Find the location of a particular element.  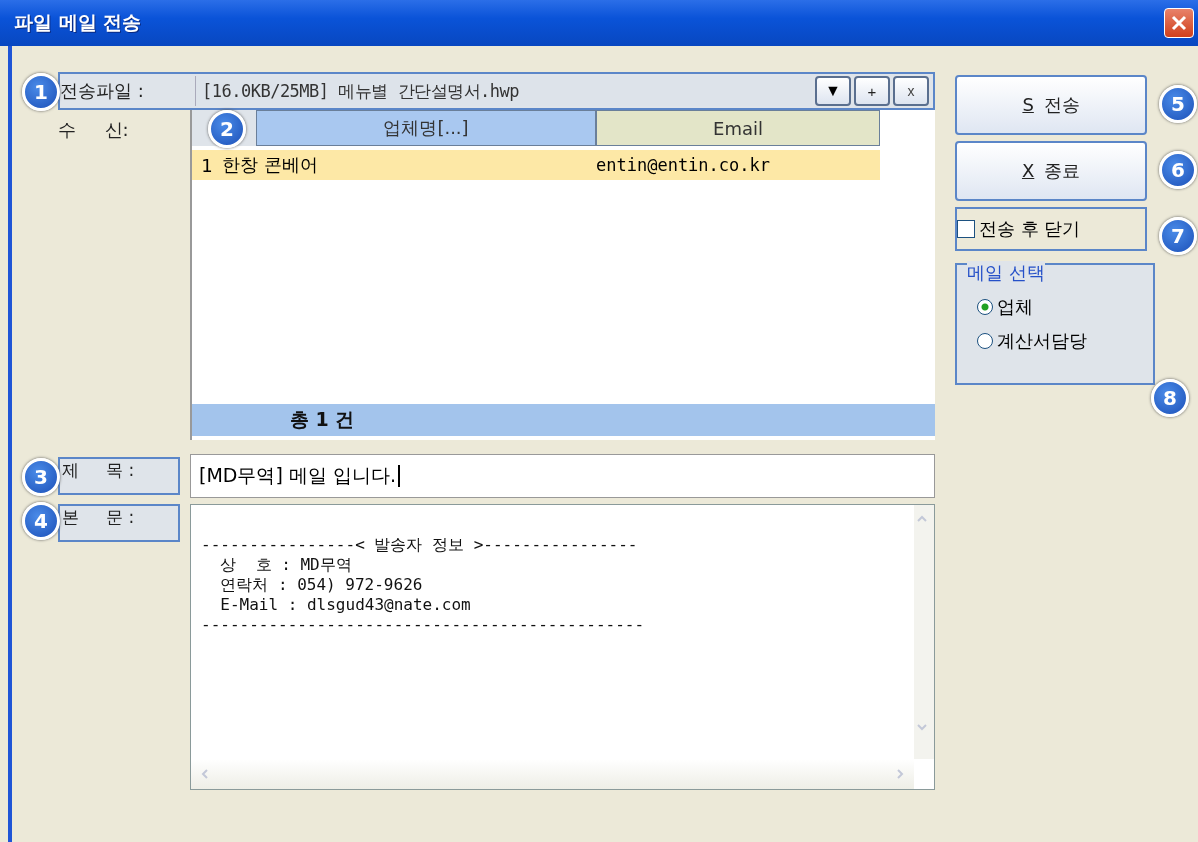

table-cell: entin@entin.co.kr is located at coordinates (683, 165).